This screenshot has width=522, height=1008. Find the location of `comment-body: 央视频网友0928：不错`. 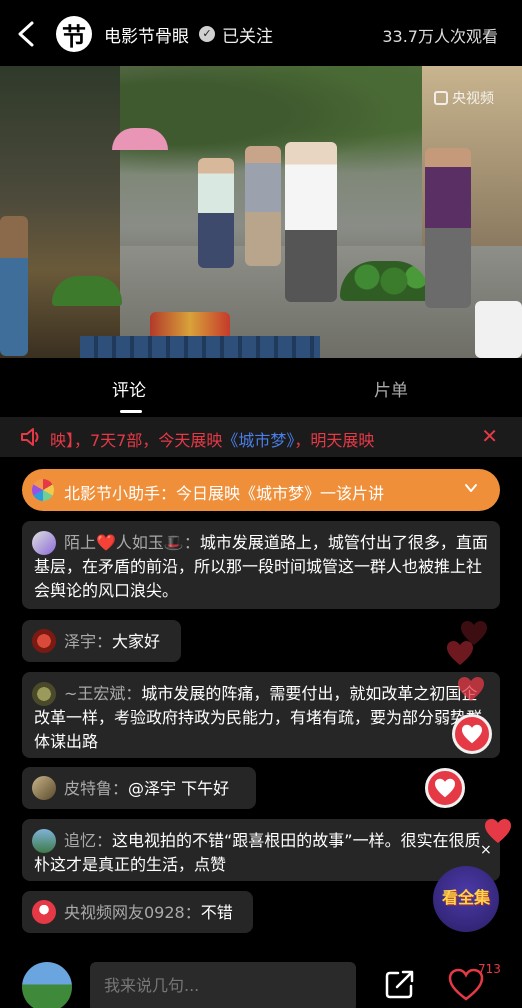

comment-body: 央视频网友0928：不错 is located at coordinates (137, 913).